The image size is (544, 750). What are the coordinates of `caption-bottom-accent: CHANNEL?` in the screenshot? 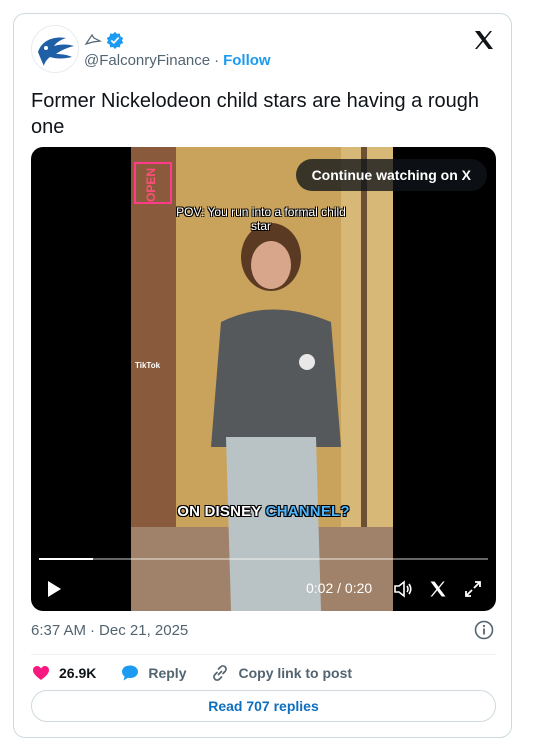 It's located at (307, 511).